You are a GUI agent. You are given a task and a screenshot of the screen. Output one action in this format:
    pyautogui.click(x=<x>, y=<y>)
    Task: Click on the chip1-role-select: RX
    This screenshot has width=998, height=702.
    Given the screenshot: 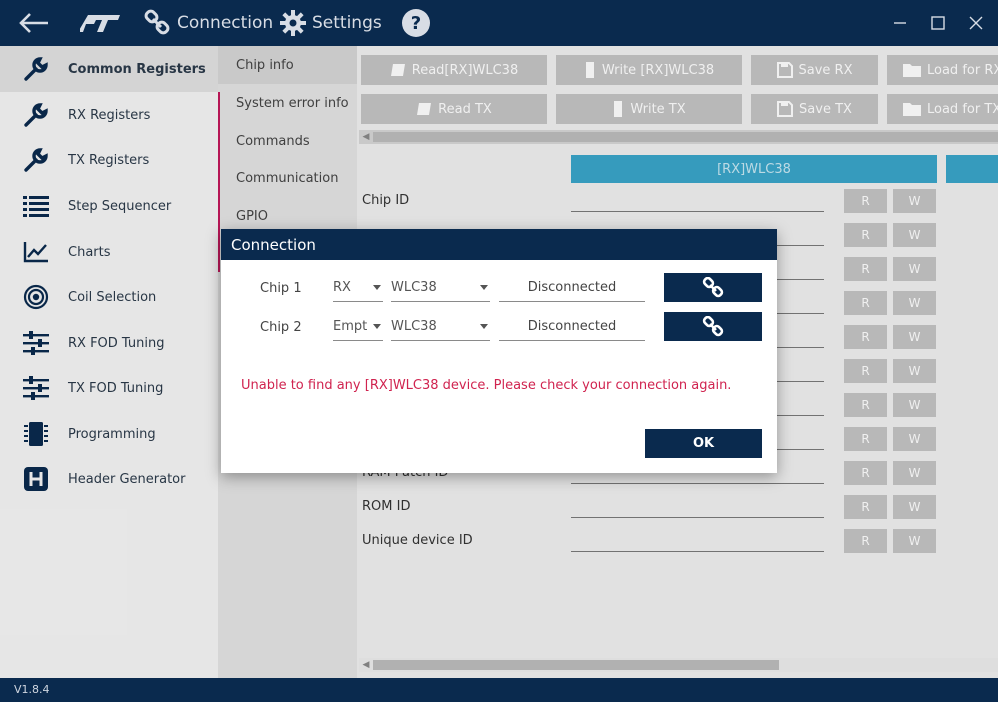 What is the action you would take?
    pyautogui.click(x=358, y=287)
    